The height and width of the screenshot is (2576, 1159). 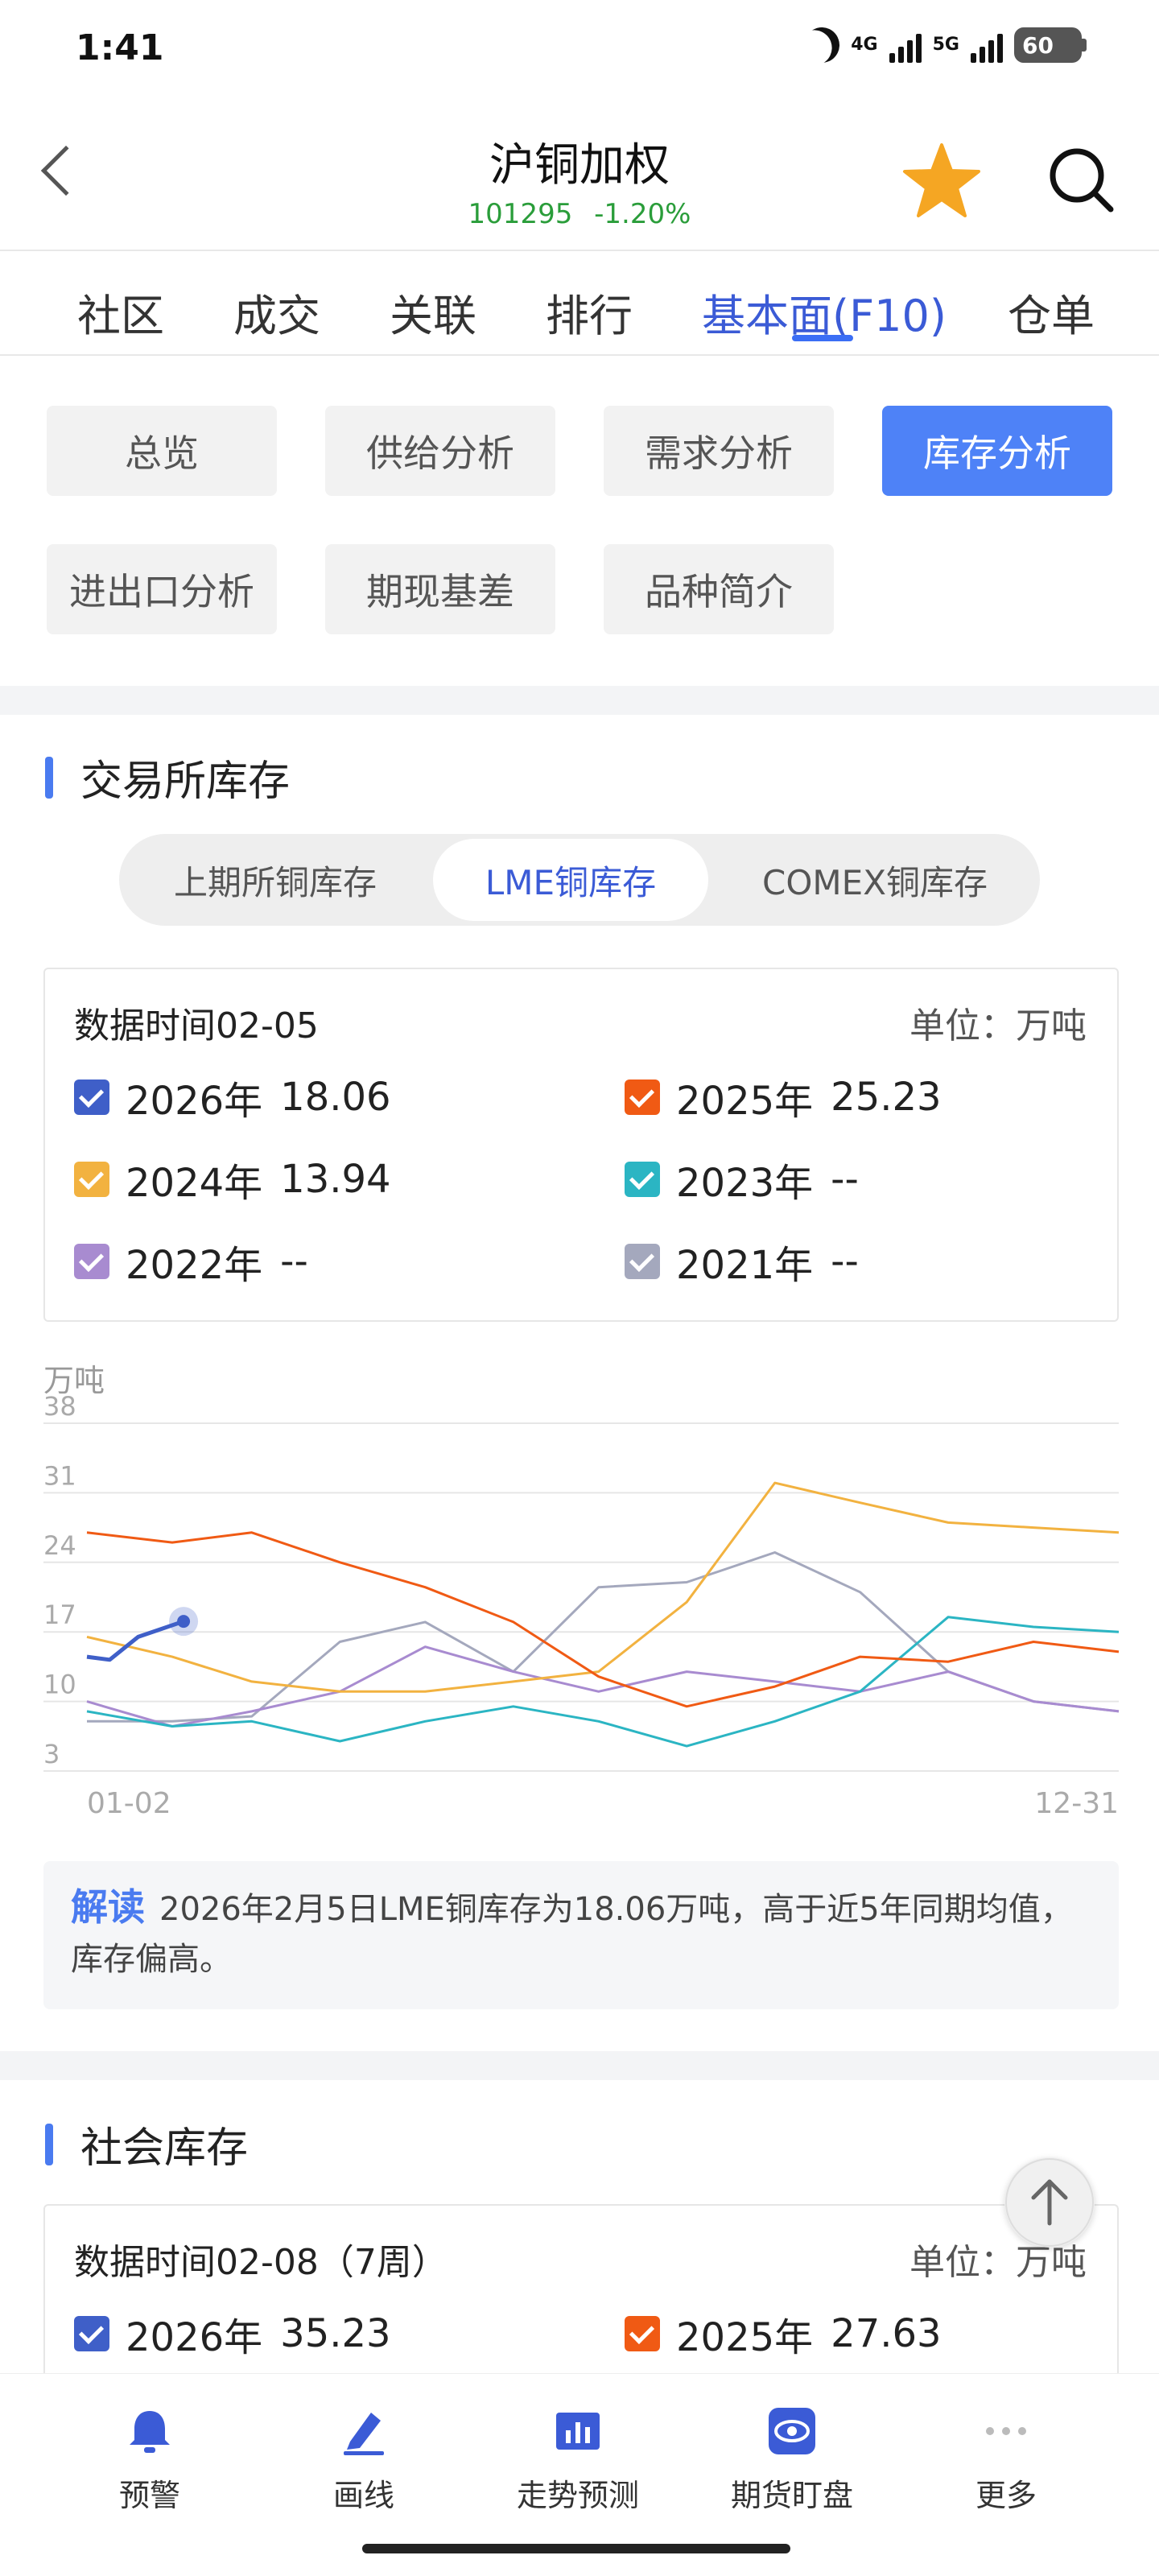 I want to click on legend-year: 2021年, so click(x=745, y=1265).